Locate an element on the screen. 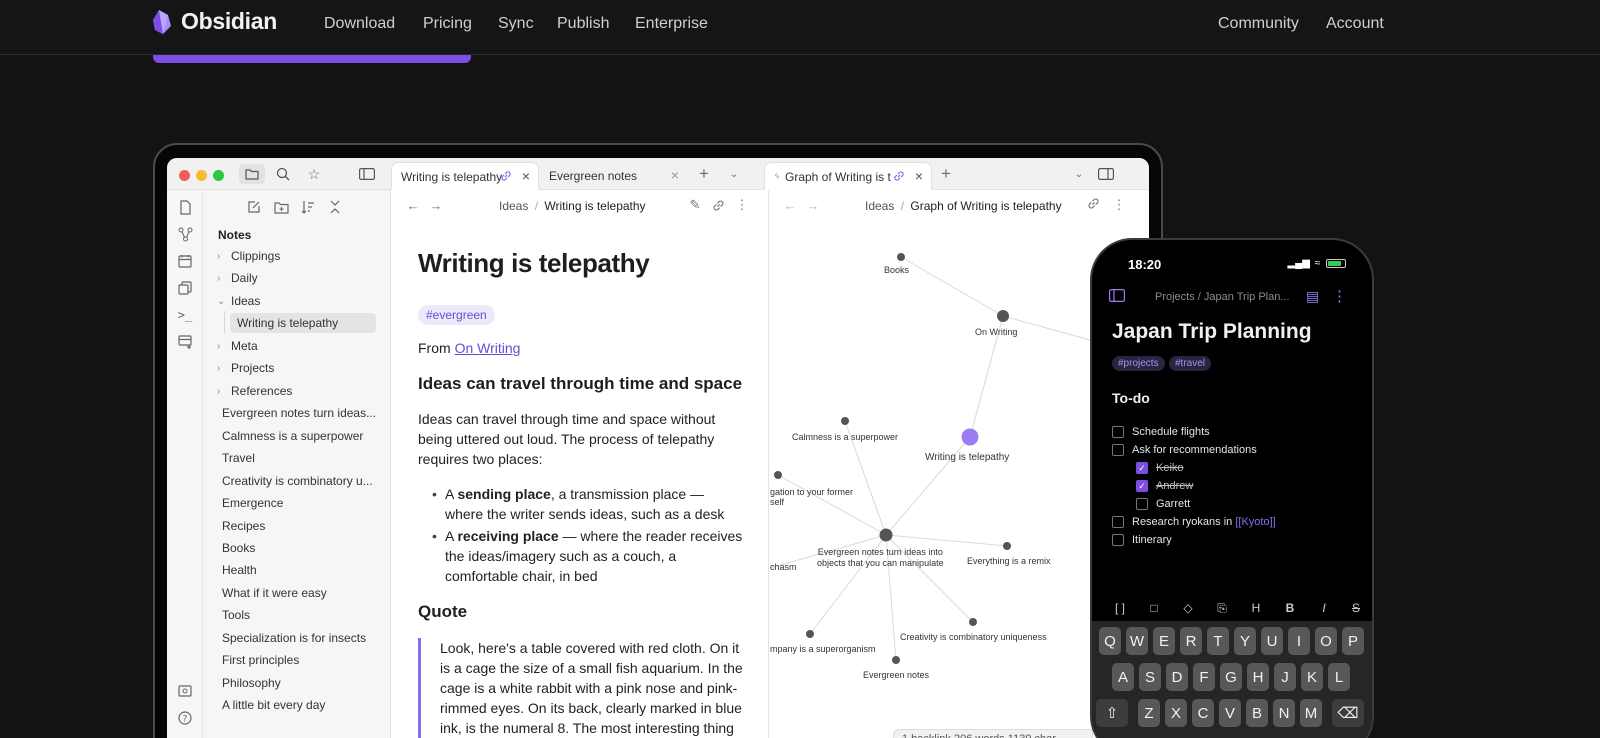 The image size is (1600, 738). key: O is located at coordinates (1326, 641).